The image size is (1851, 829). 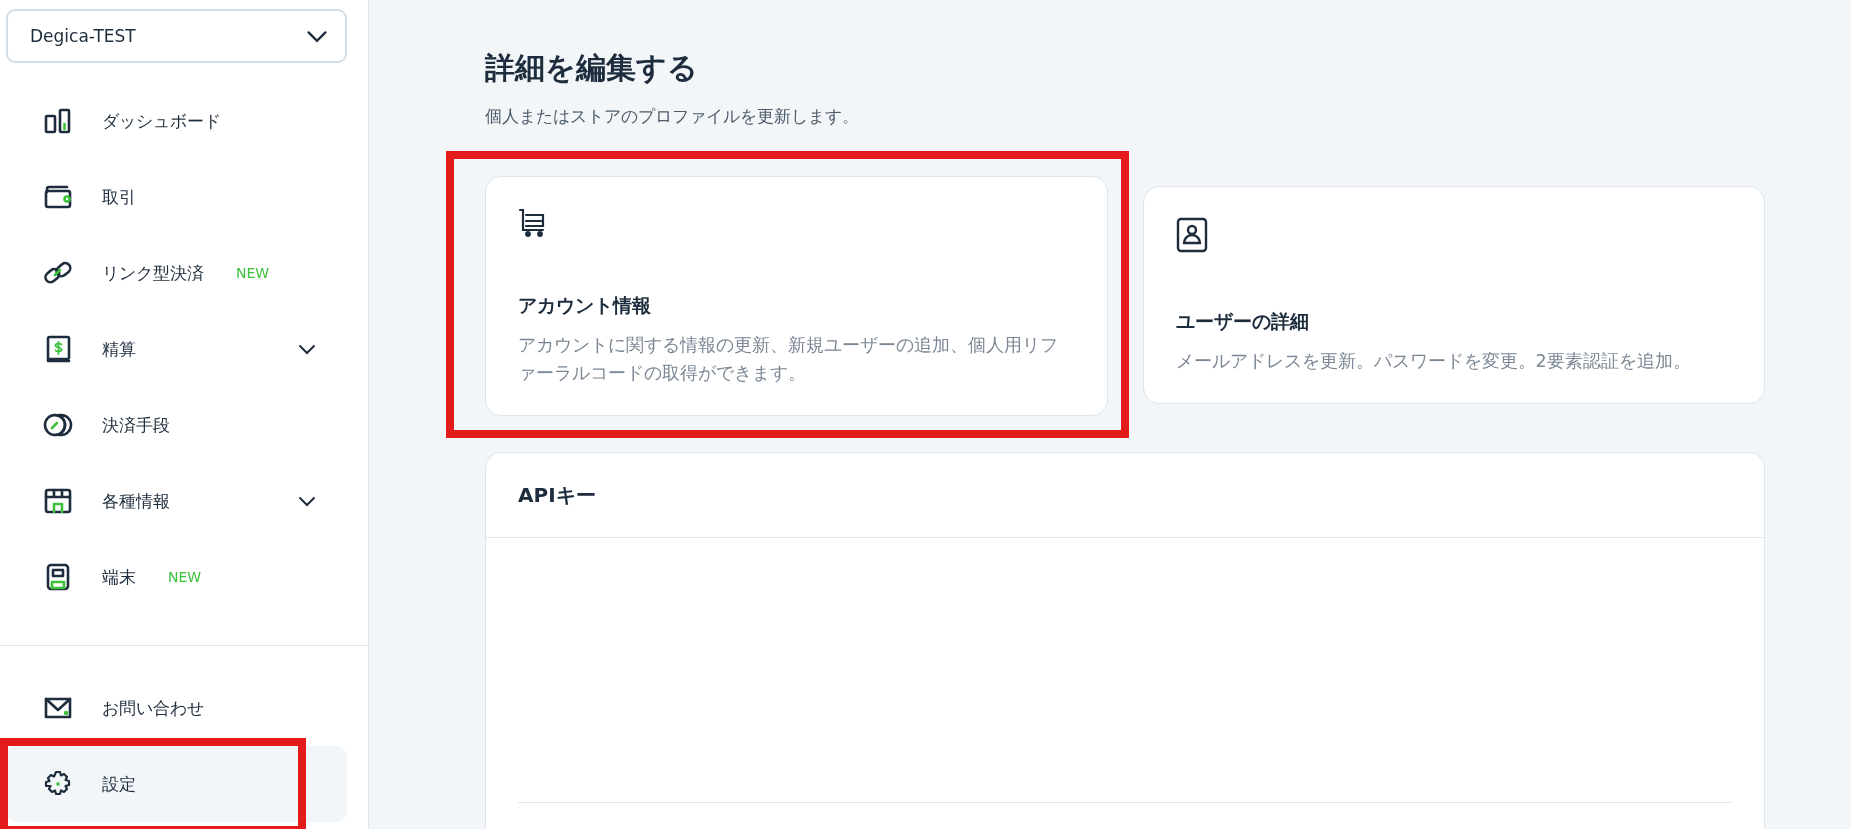 What do you see at coordinates (557, 495) in the screenshot?
I see `panel-title: APIキー` at bounding box center [557, 495].